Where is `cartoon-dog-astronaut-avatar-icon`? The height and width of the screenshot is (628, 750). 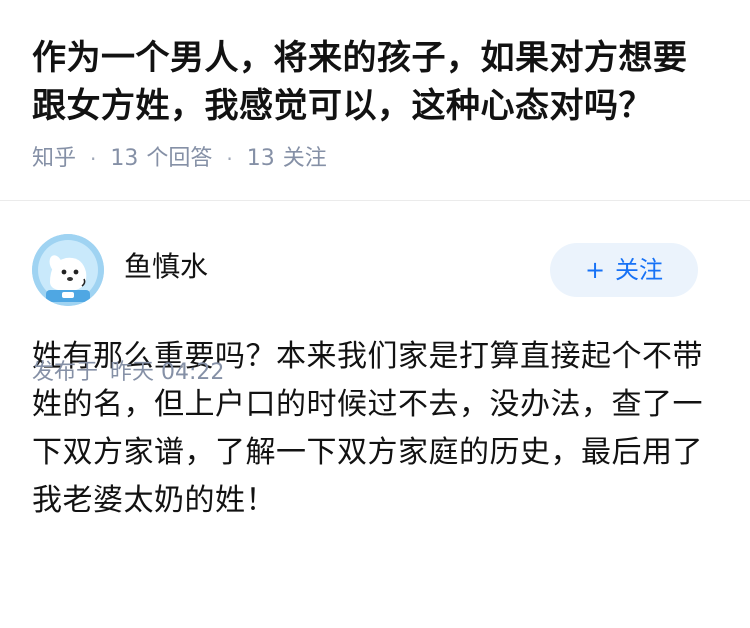 cartoon-dog-astronaut-avatar-icon is located at coordinates (68, 270).